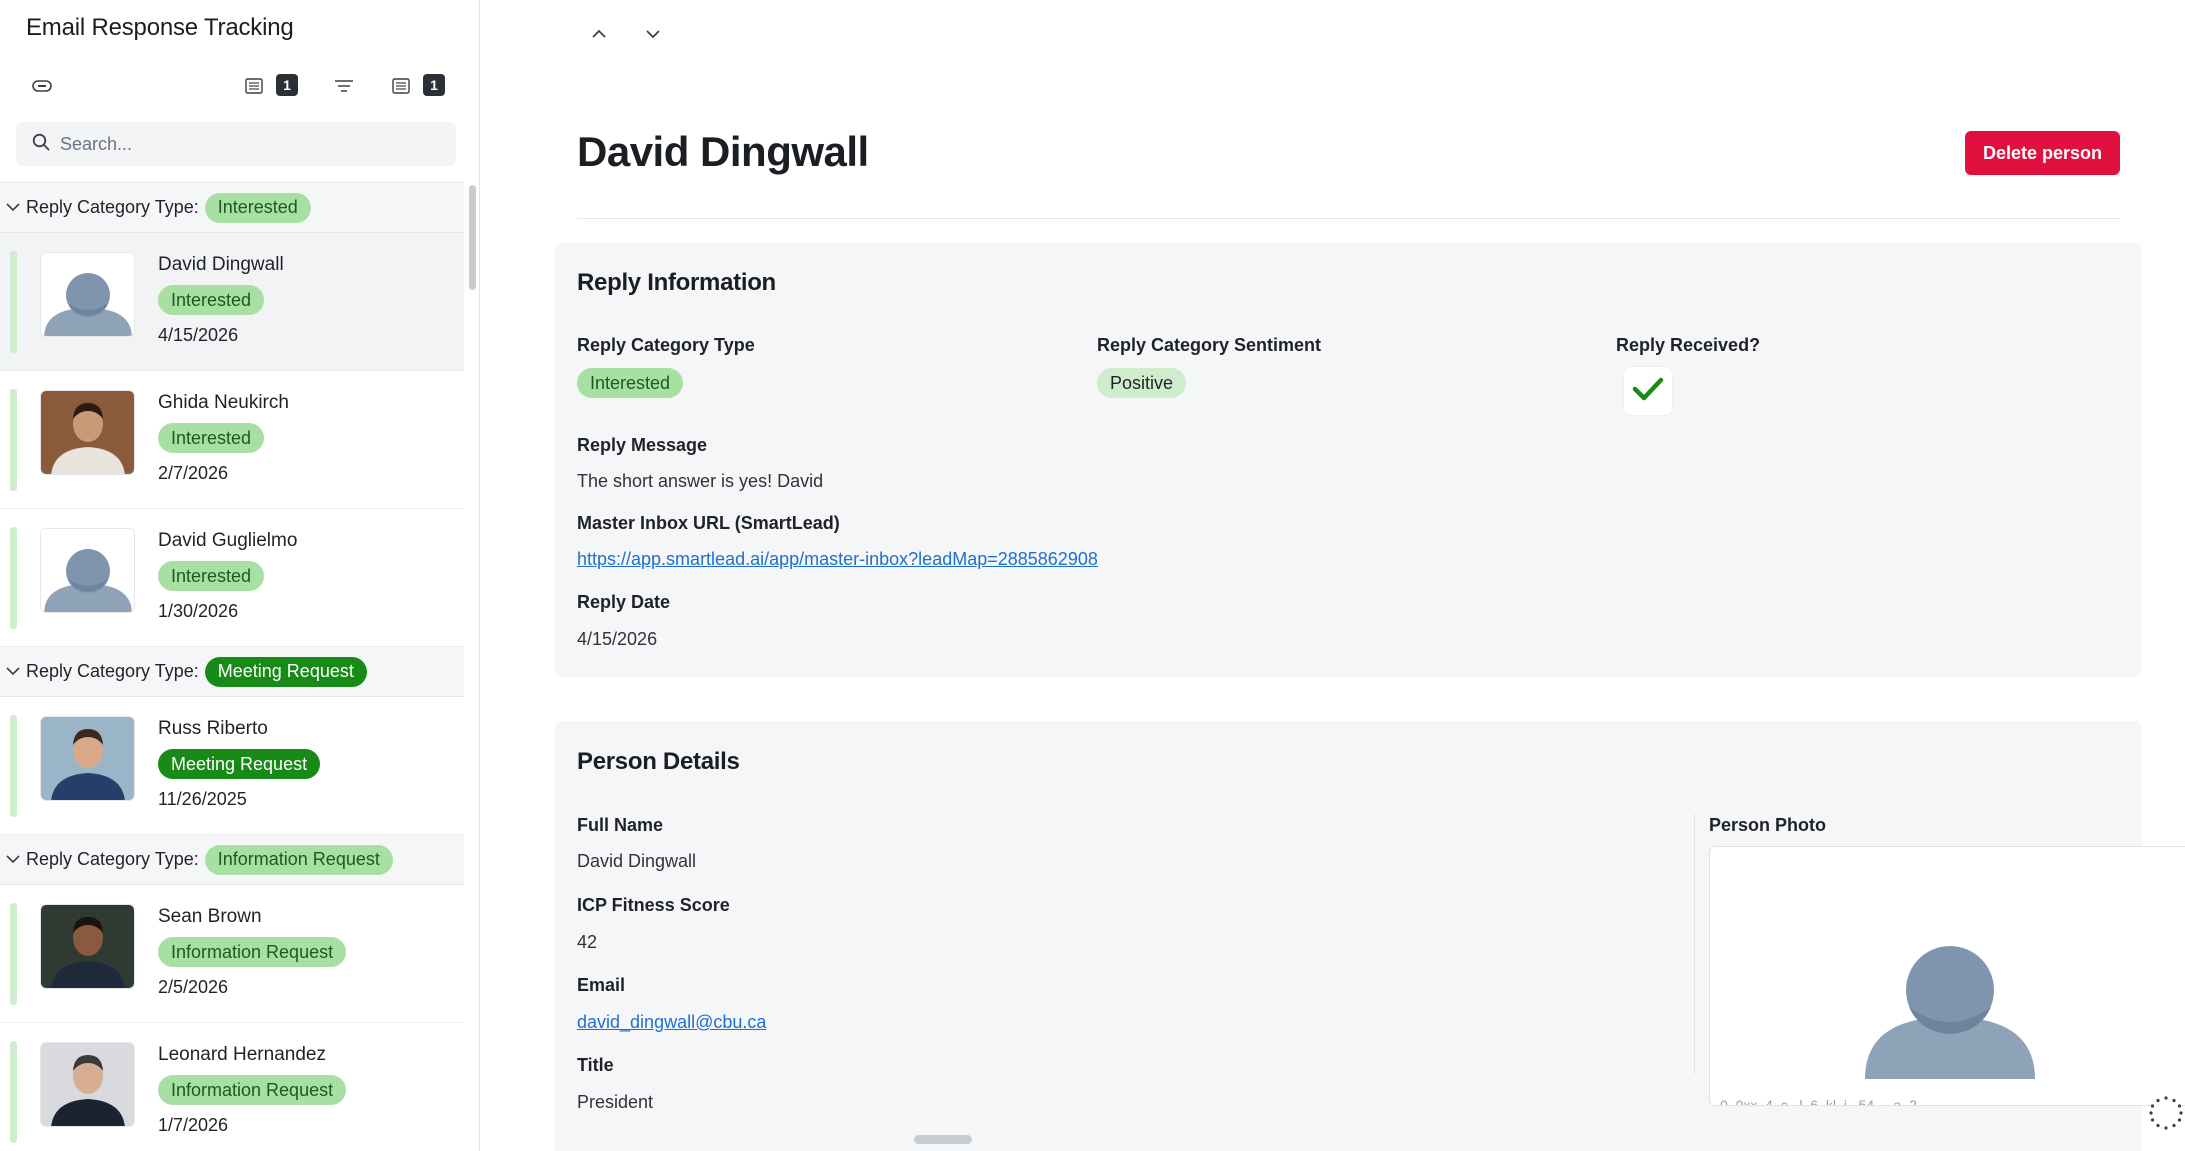 This screenshot has height=1151, width=2185. What do you see at coordinates (198, 611) in the screenshot?
I see `reply-date: 1/30/2026` at bounding box center [198, 611].